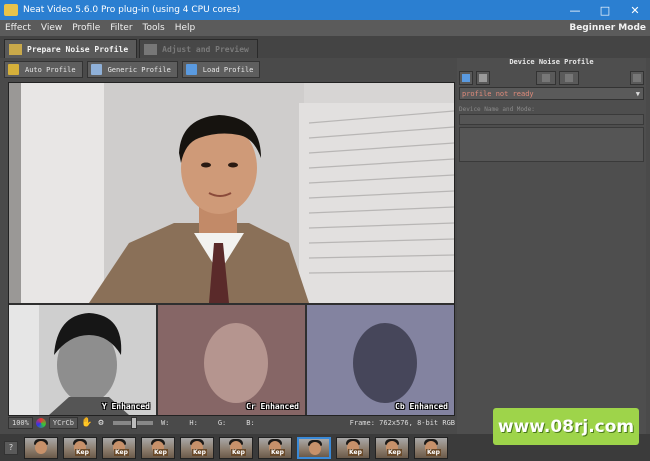  I want to click on wand-icon, so click(13, 69).